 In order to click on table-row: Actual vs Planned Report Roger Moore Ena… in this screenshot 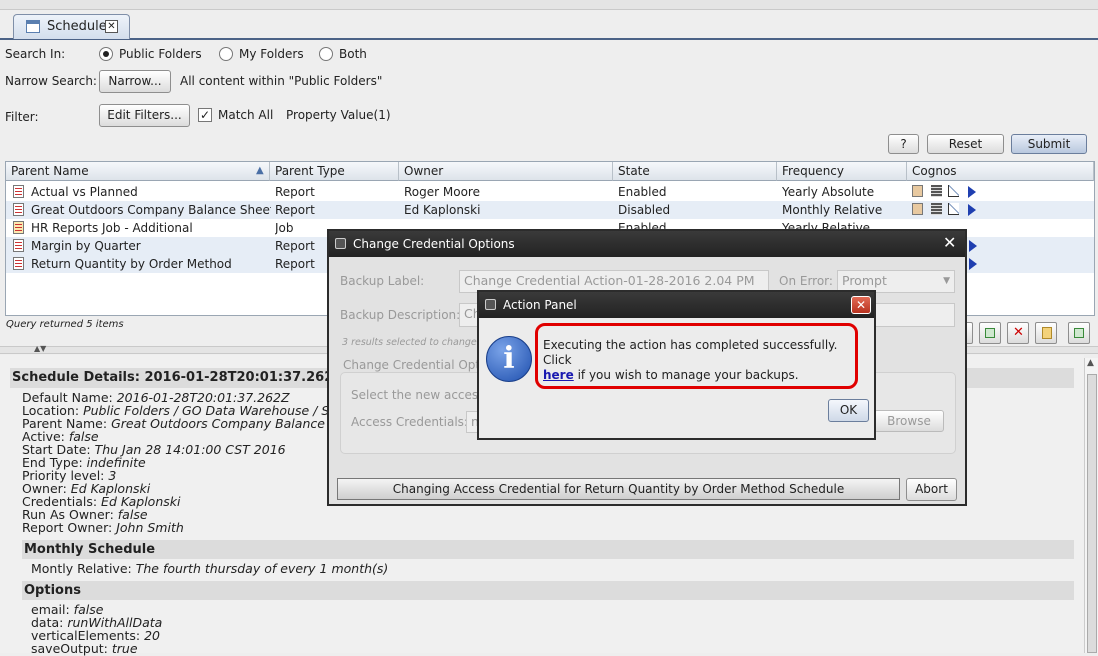, I will do `click(550, 192)`.